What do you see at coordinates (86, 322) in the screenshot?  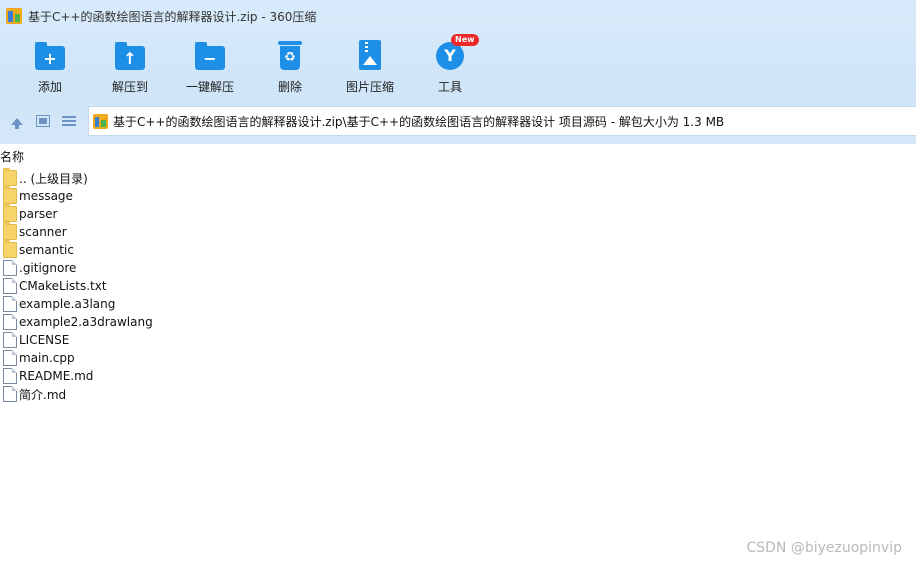 I see `file-name: example2.a3drawlang` at bounding box center [86, 322].